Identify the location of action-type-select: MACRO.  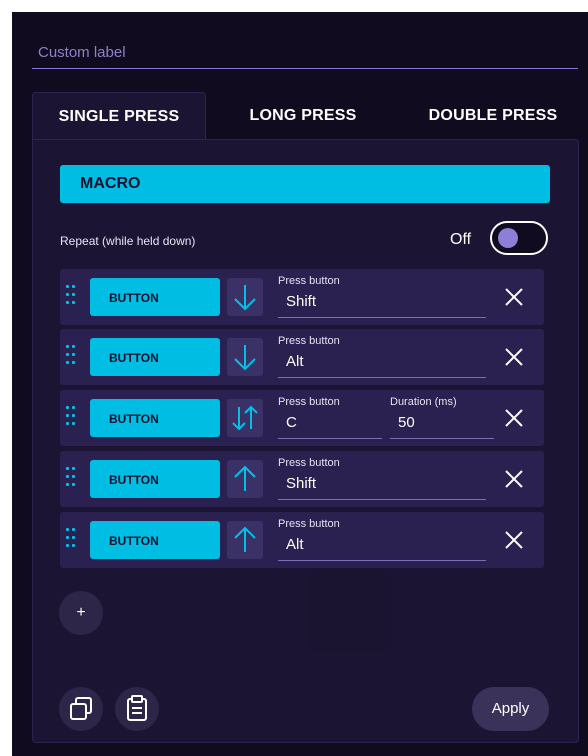
(305, 184).